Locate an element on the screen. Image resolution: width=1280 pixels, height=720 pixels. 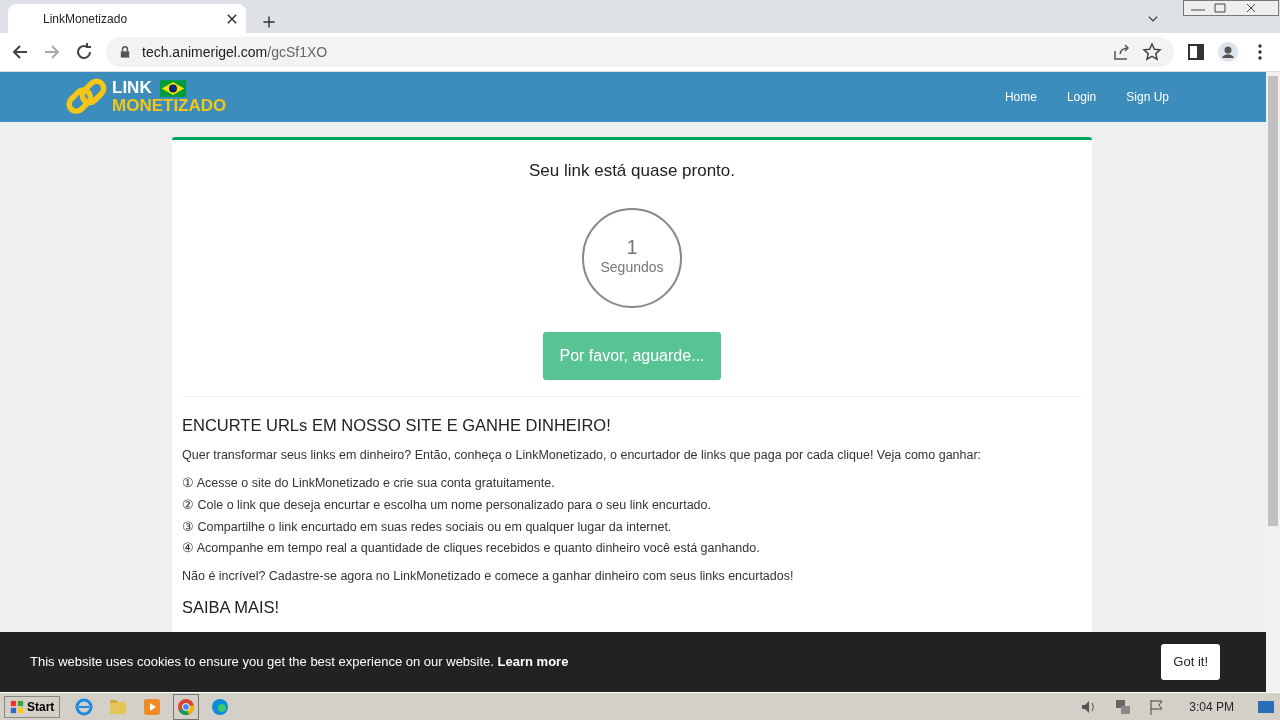
cookie-message: This website uses cookies to ensure you get the best experience on our website. Learn more is located at coordinates (299, 662).